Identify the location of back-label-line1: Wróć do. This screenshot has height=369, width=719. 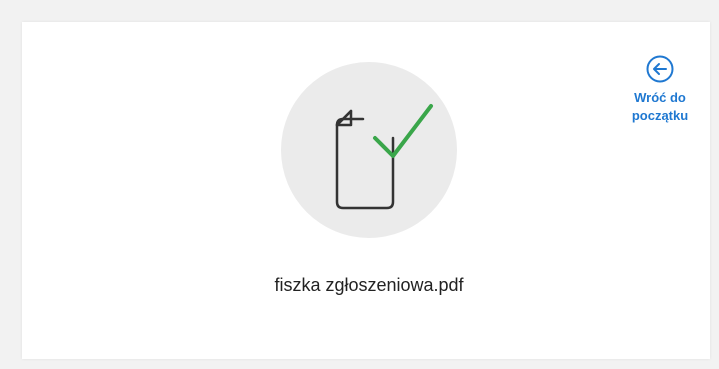
(660, 97).